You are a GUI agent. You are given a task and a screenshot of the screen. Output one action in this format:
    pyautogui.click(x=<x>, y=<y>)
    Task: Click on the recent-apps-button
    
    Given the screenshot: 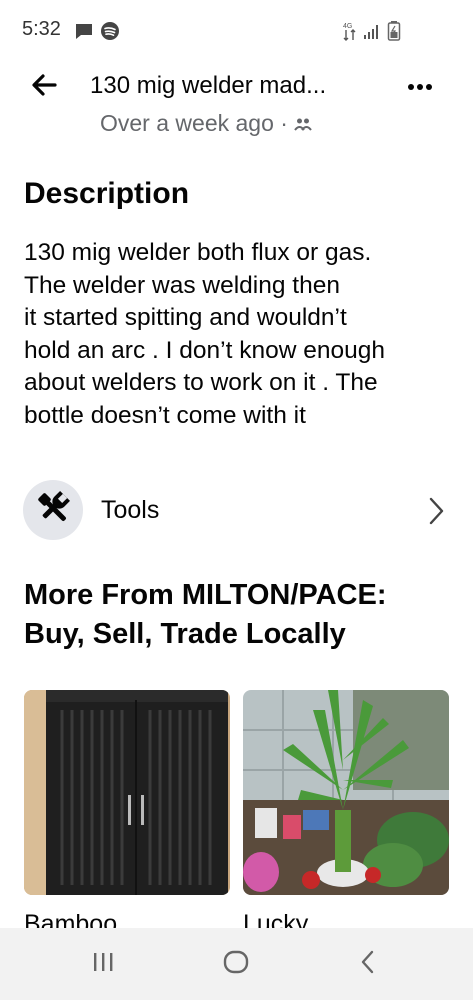 What is the action you would take?
    pyautogui.click(x=103, y=964)
    